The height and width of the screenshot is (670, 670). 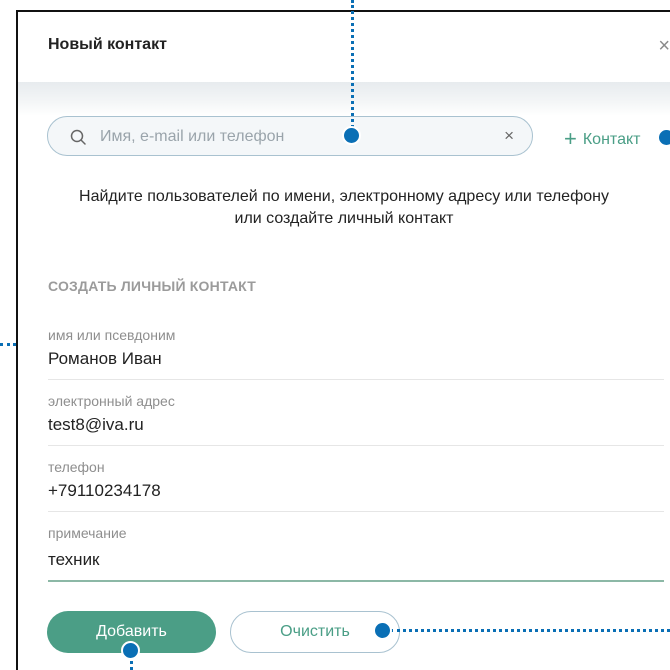 What do you see at coordinates (509, 136) in the screenshot?
I see `clear-search-icon: ×` at bounding box center [509, 136].